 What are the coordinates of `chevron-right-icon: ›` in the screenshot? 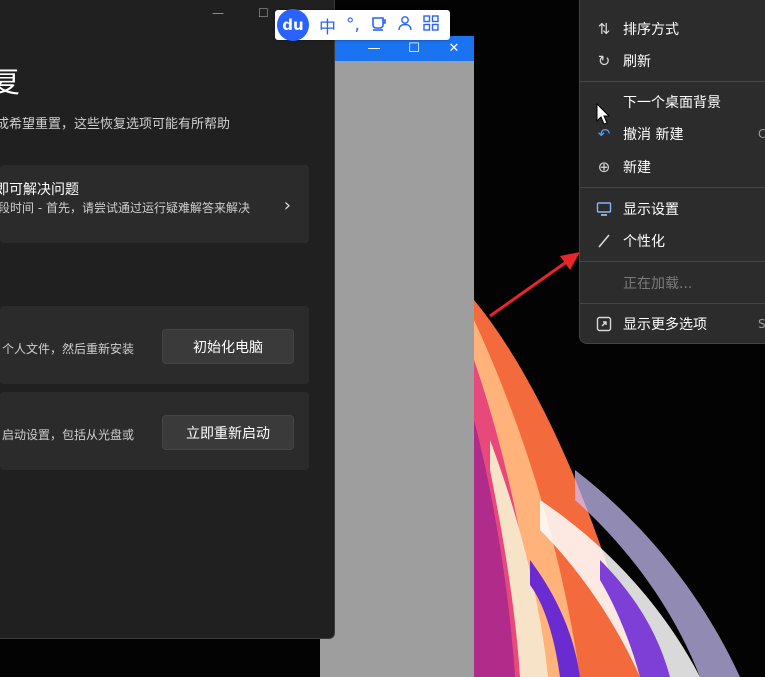 It's located at (287, 205).